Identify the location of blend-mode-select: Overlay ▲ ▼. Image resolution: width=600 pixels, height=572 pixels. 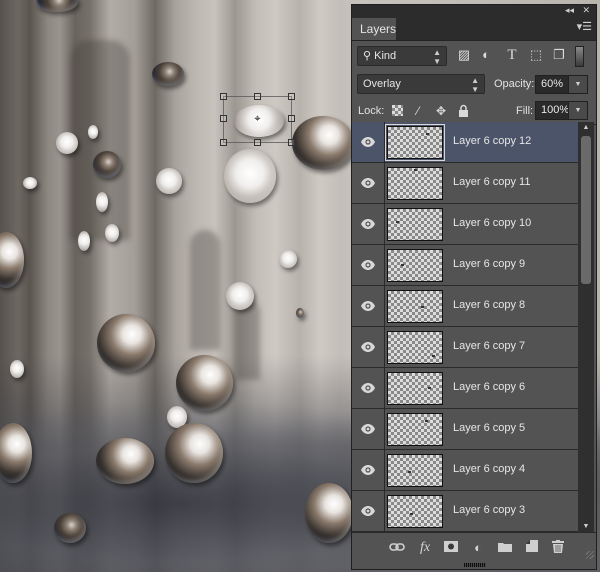
(421, 84).